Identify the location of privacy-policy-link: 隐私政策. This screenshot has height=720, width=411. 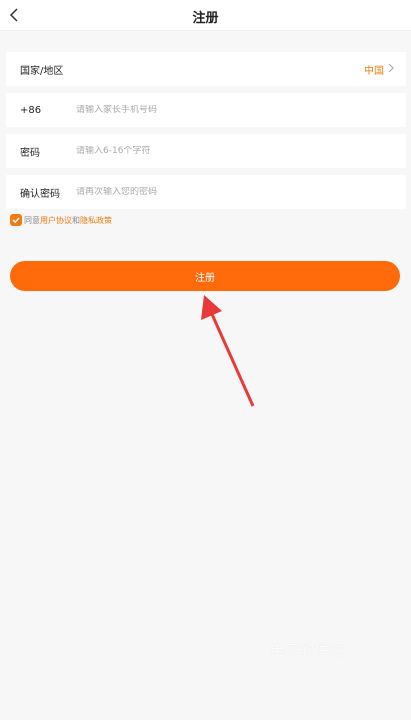
(96, 220).